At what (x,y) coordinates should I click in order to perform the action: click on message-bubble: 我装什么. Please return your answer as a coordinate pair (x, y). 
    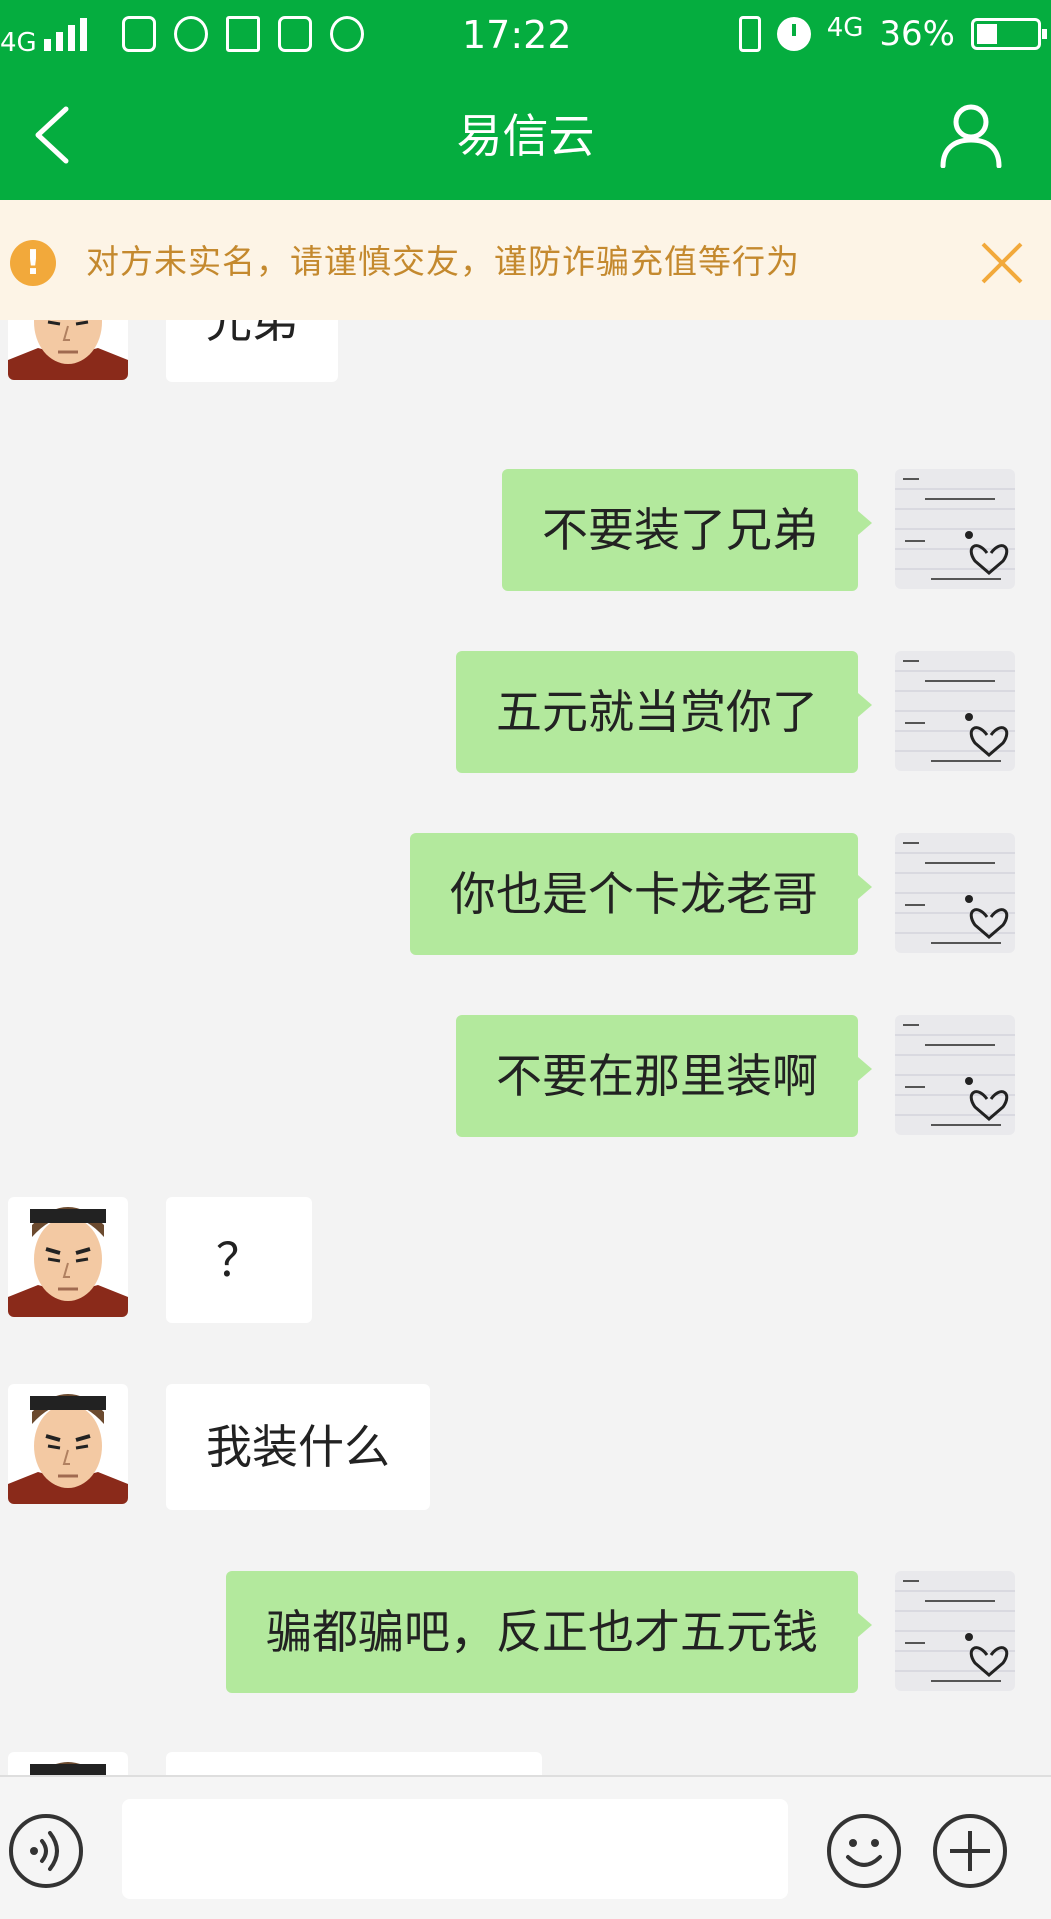
    Looking at the image, I should click on (298, 1447).